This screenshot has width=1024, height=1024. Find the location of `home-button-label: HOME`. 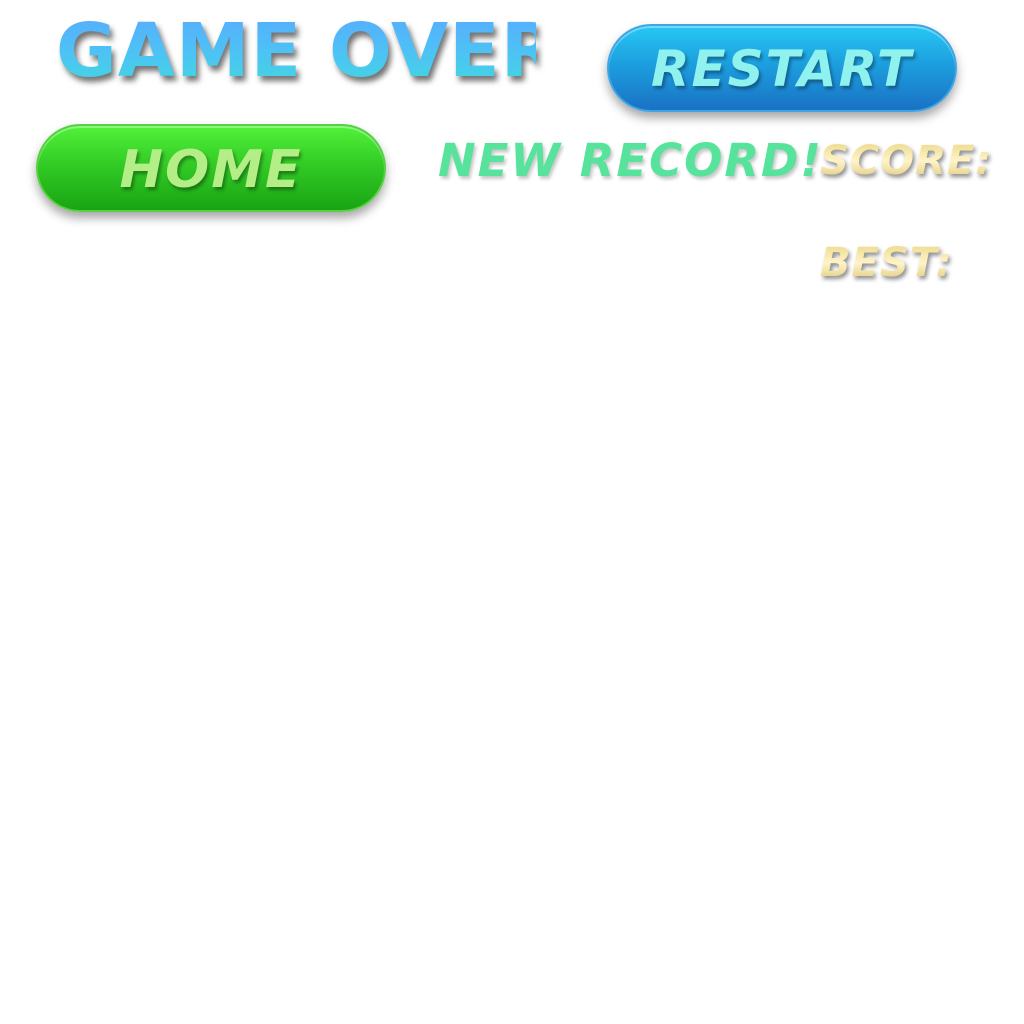

home-button-label: HOME is located at coordinates (211, 170).